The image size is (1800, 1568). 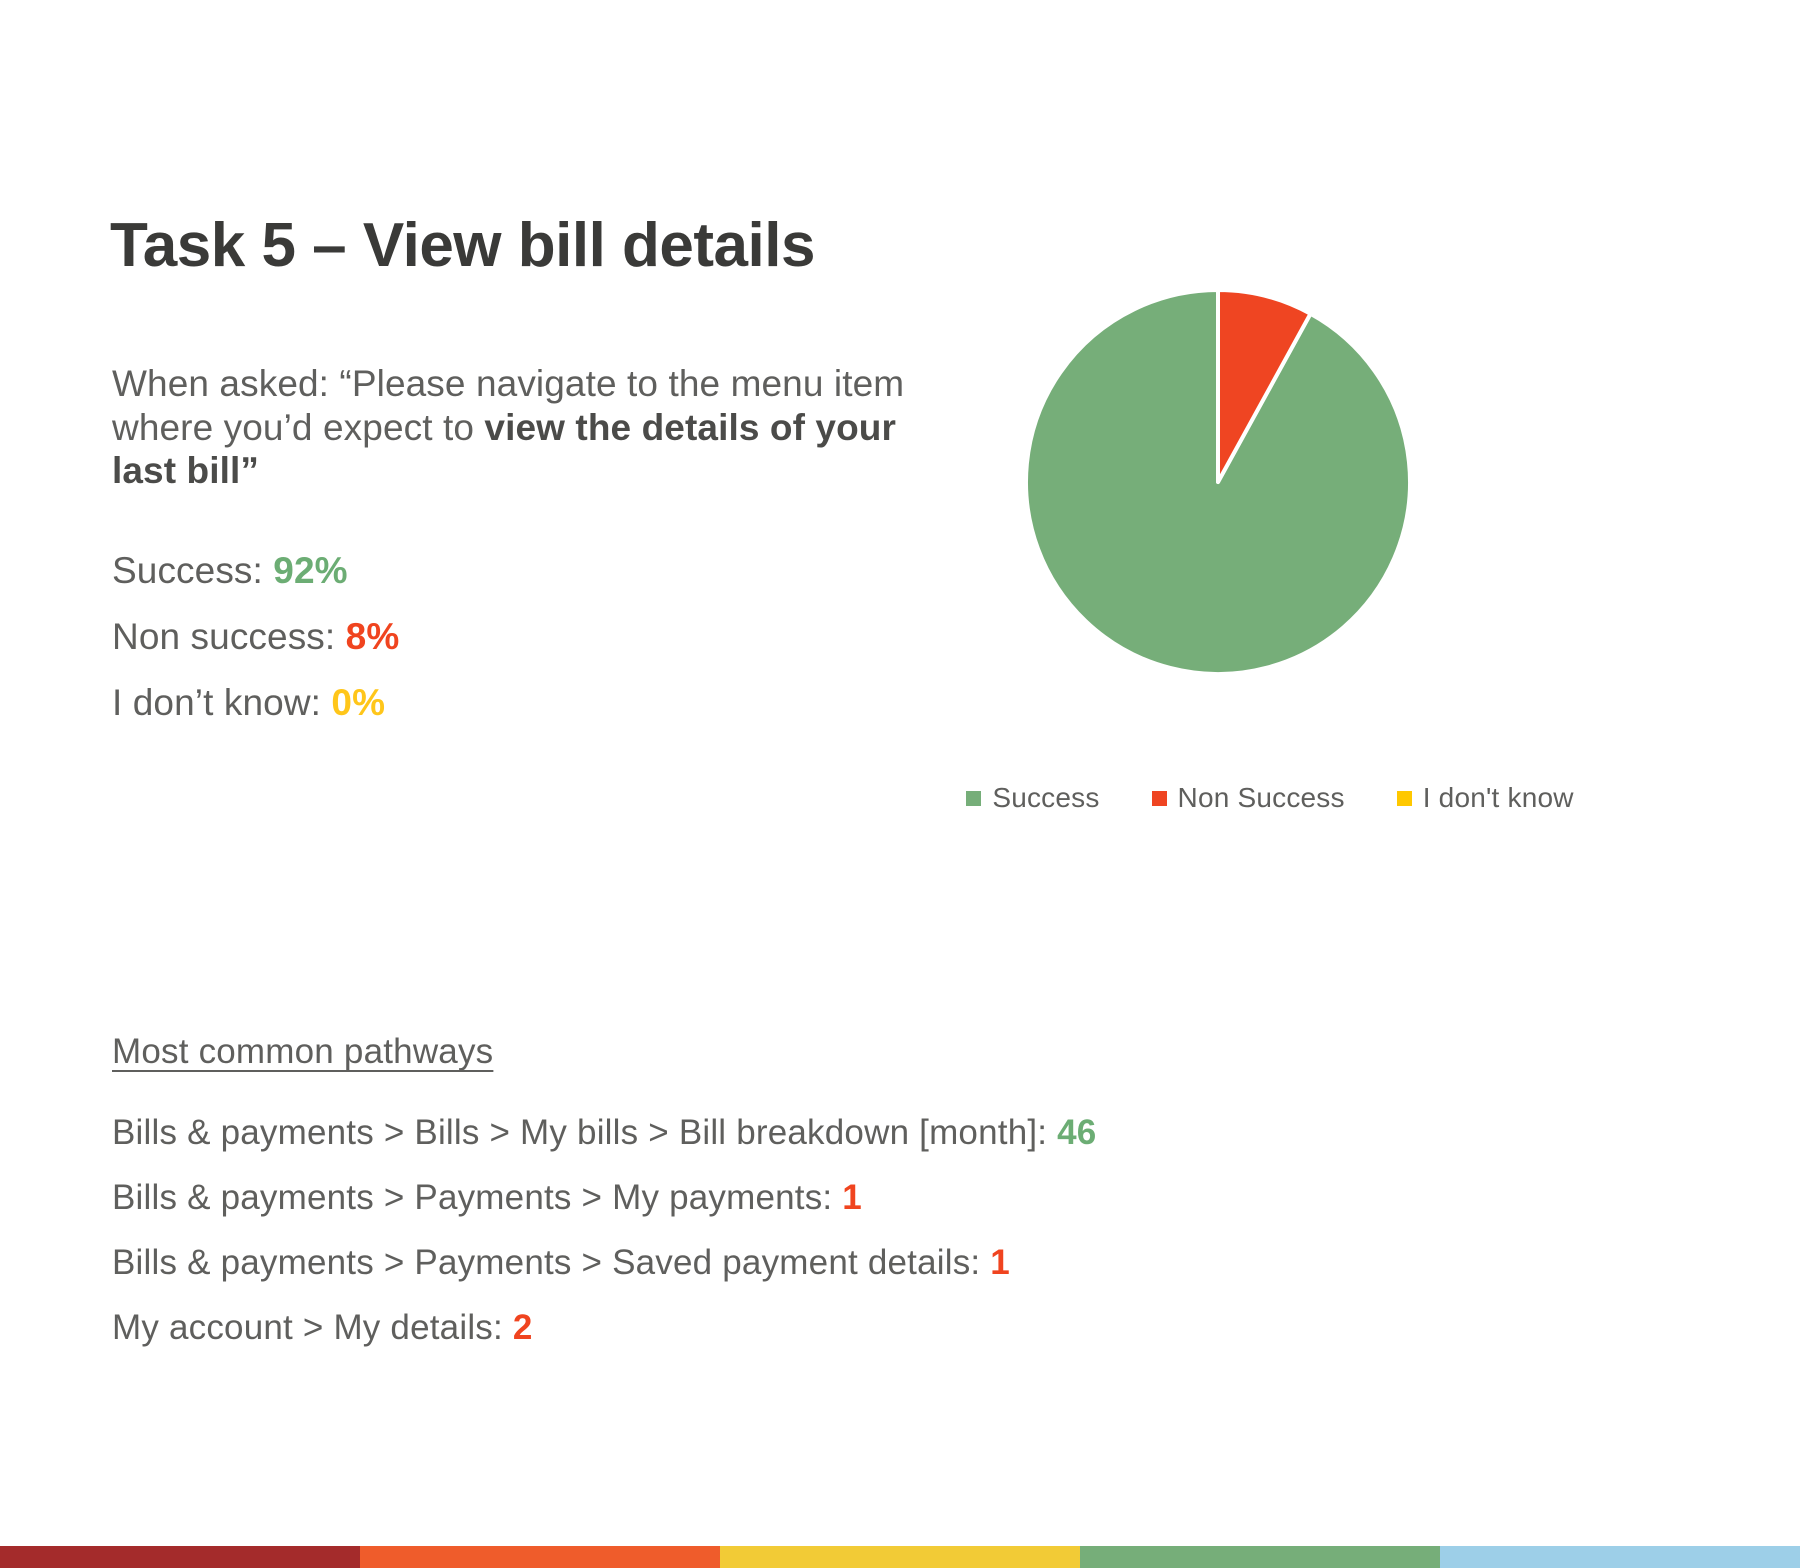 I want to click on success-pie-chart, so click(x=1270, y=520).